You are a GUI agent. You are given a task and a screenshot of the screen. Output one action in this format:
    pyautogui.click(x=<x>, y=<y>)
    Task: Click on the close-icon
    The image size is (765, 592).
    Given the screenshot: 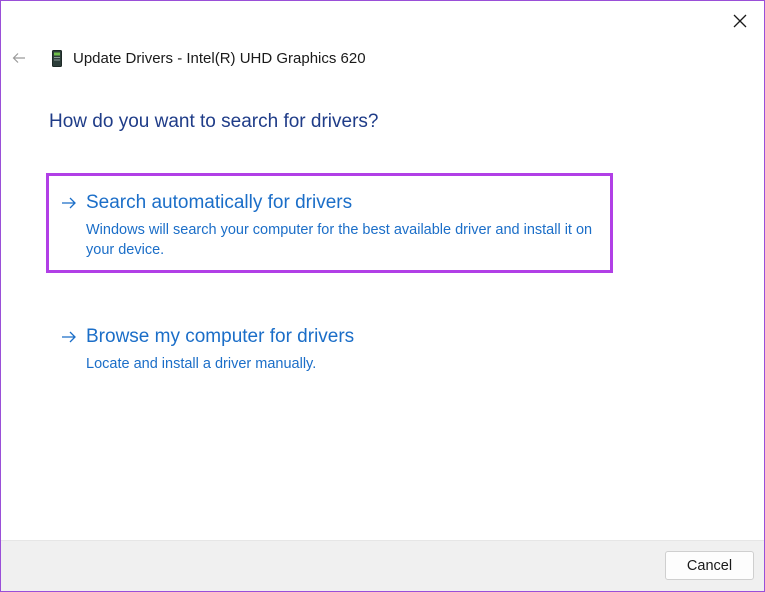 What is the action you would take?
    pyautogui.click(x=740, y=21)
    